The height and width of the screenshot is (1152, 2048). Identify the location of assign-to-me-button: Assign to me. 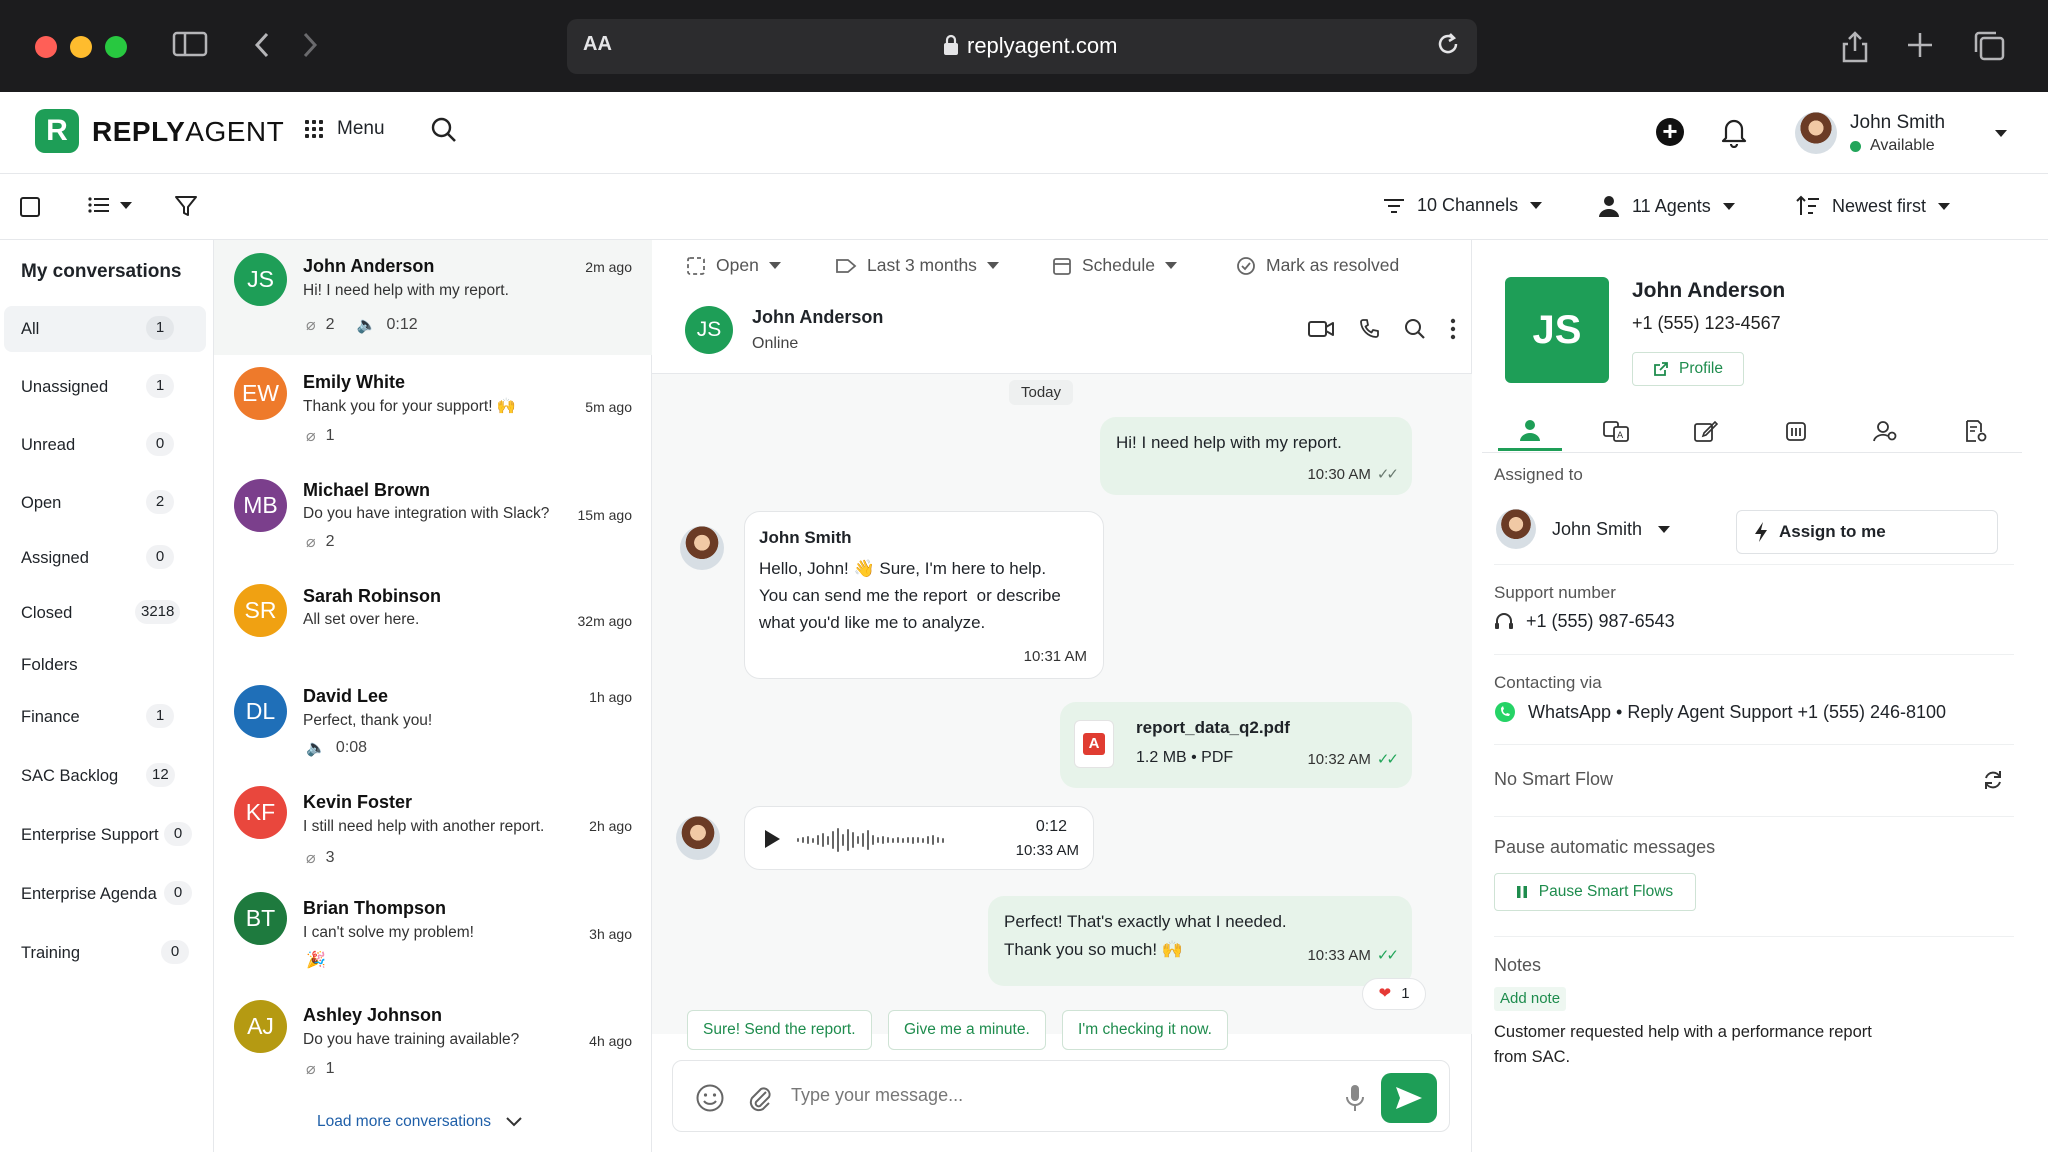
(1867, 532).